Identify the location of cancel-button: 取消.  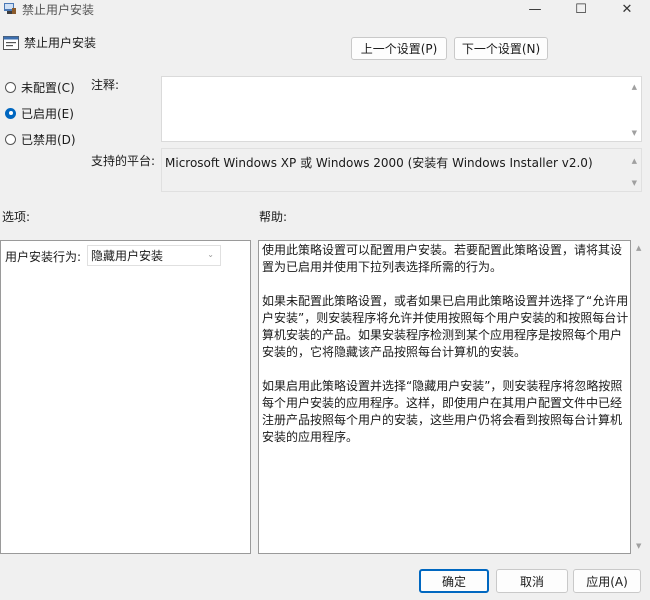
(532, 581).